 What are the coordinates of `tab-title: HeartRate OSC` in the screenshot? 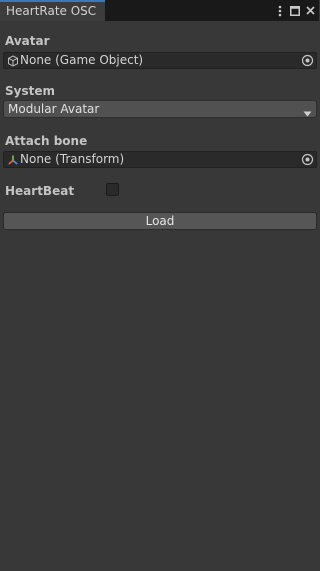 It's located at (51, 11).